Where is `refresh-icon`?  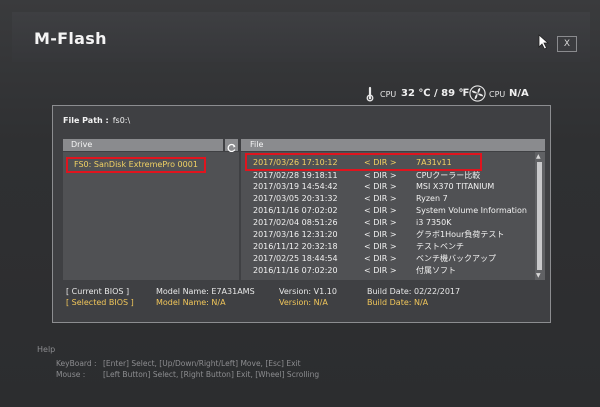 refresh-icon is located at coordinates (231, 146).